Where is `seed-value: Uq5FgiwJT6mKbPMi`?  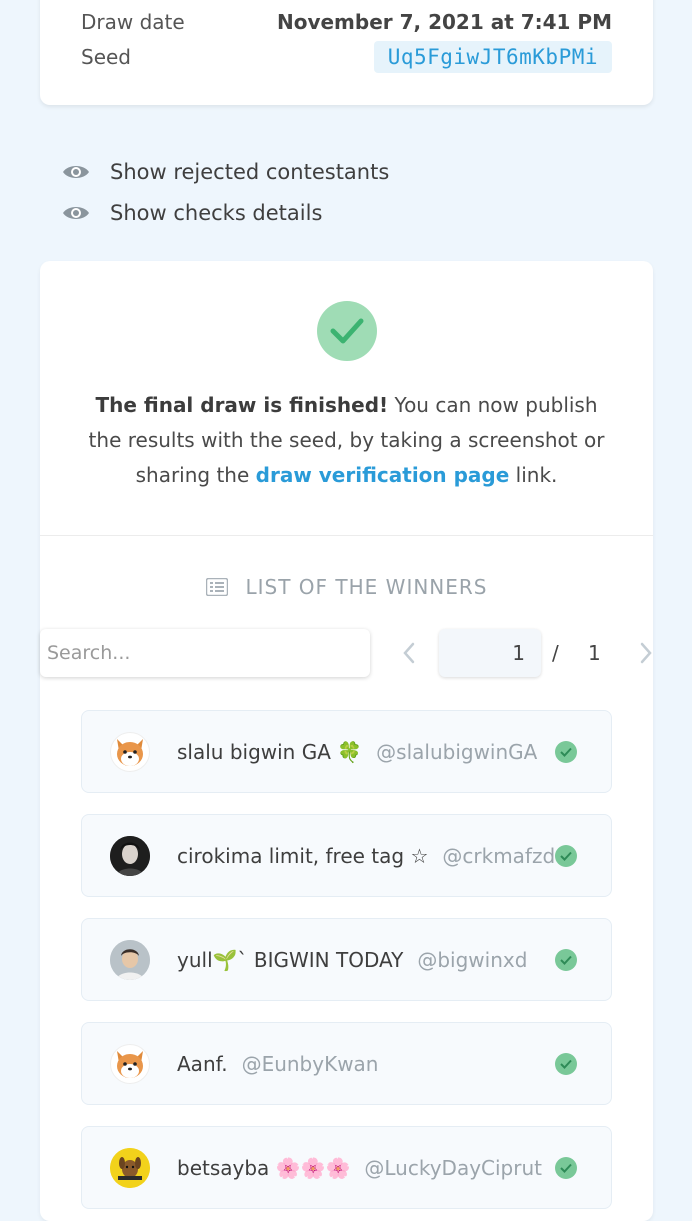 seed-value: Uq5FgiwJT6mKbPMi is located at coordinates (492, 57).